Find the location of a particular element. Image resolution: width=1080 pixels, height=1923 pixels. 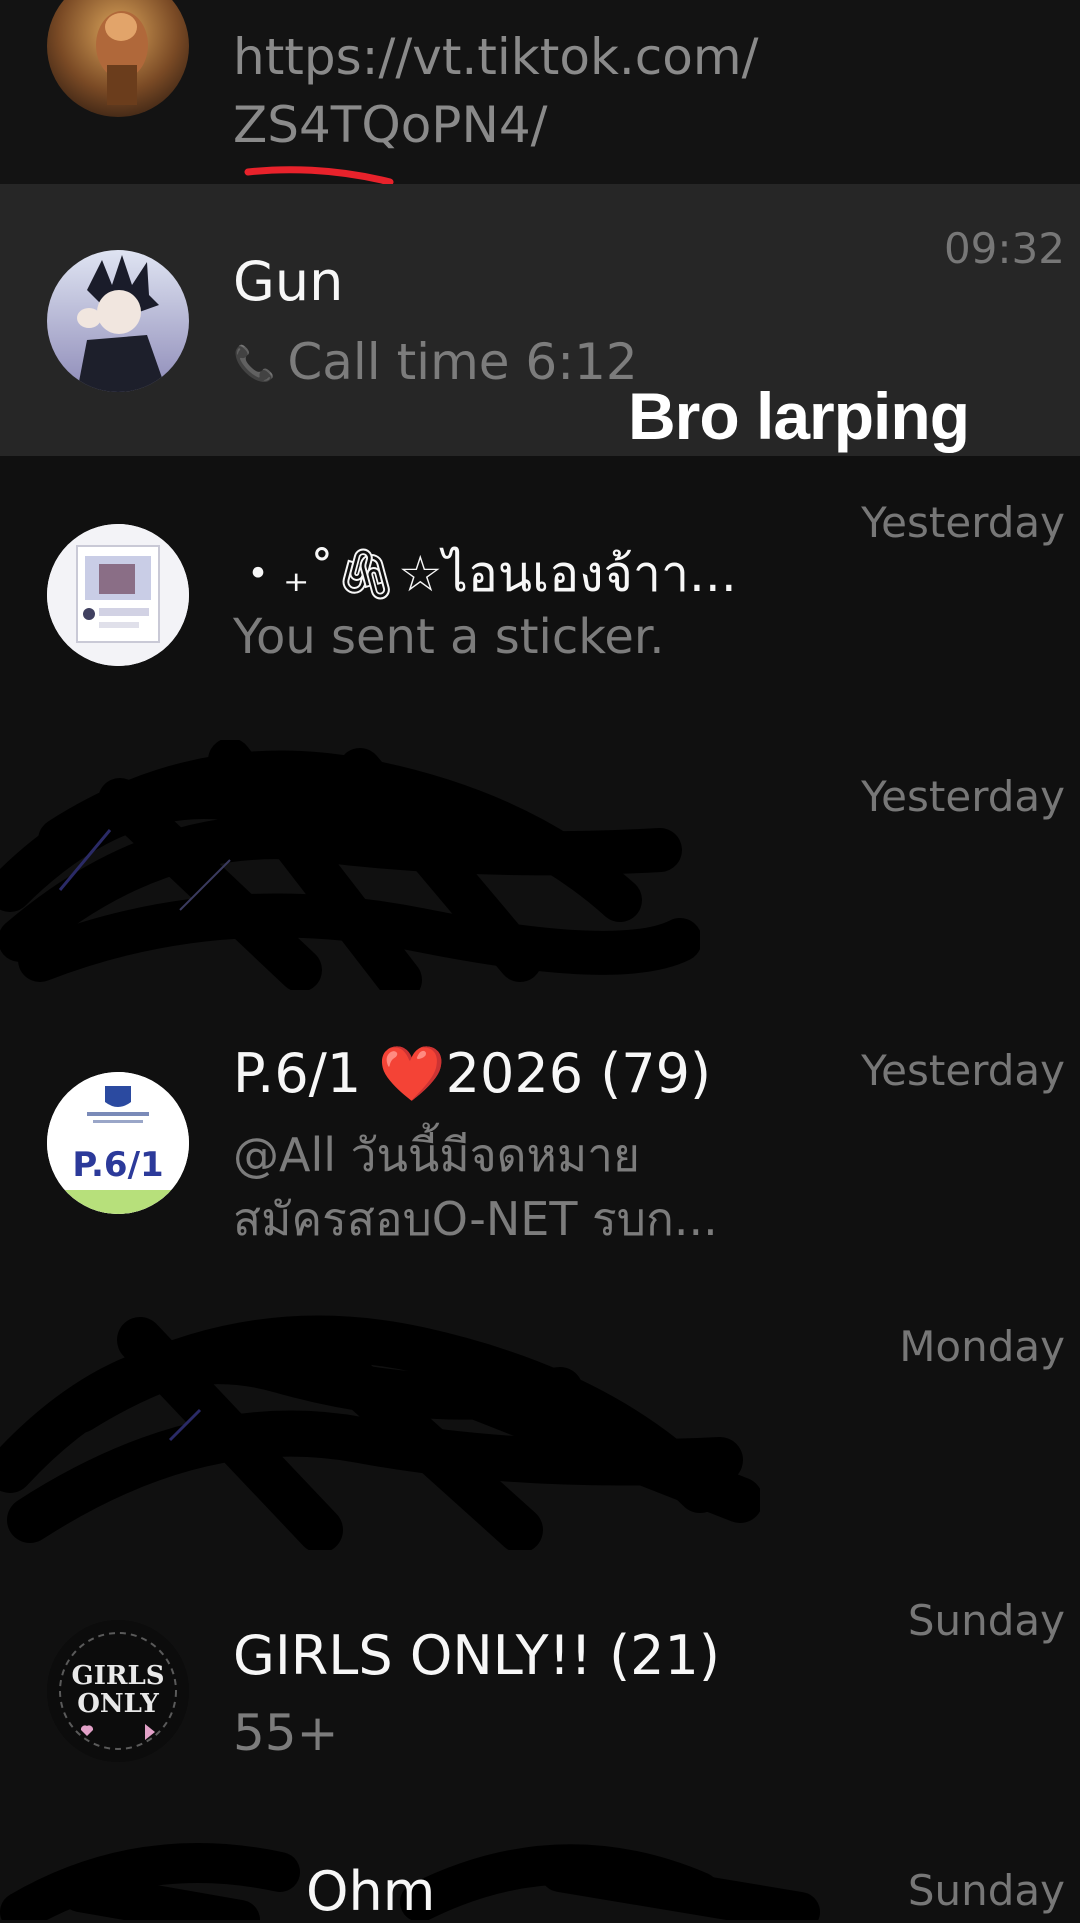

avatar-label-line2: ONLY is located at coordinates (118, 1704).